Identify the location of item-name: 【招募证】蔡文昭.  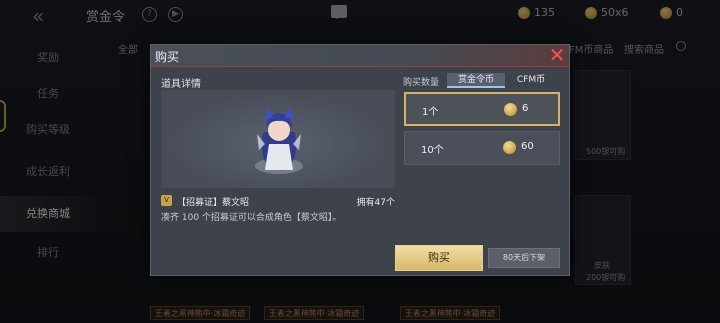
(213, 203).